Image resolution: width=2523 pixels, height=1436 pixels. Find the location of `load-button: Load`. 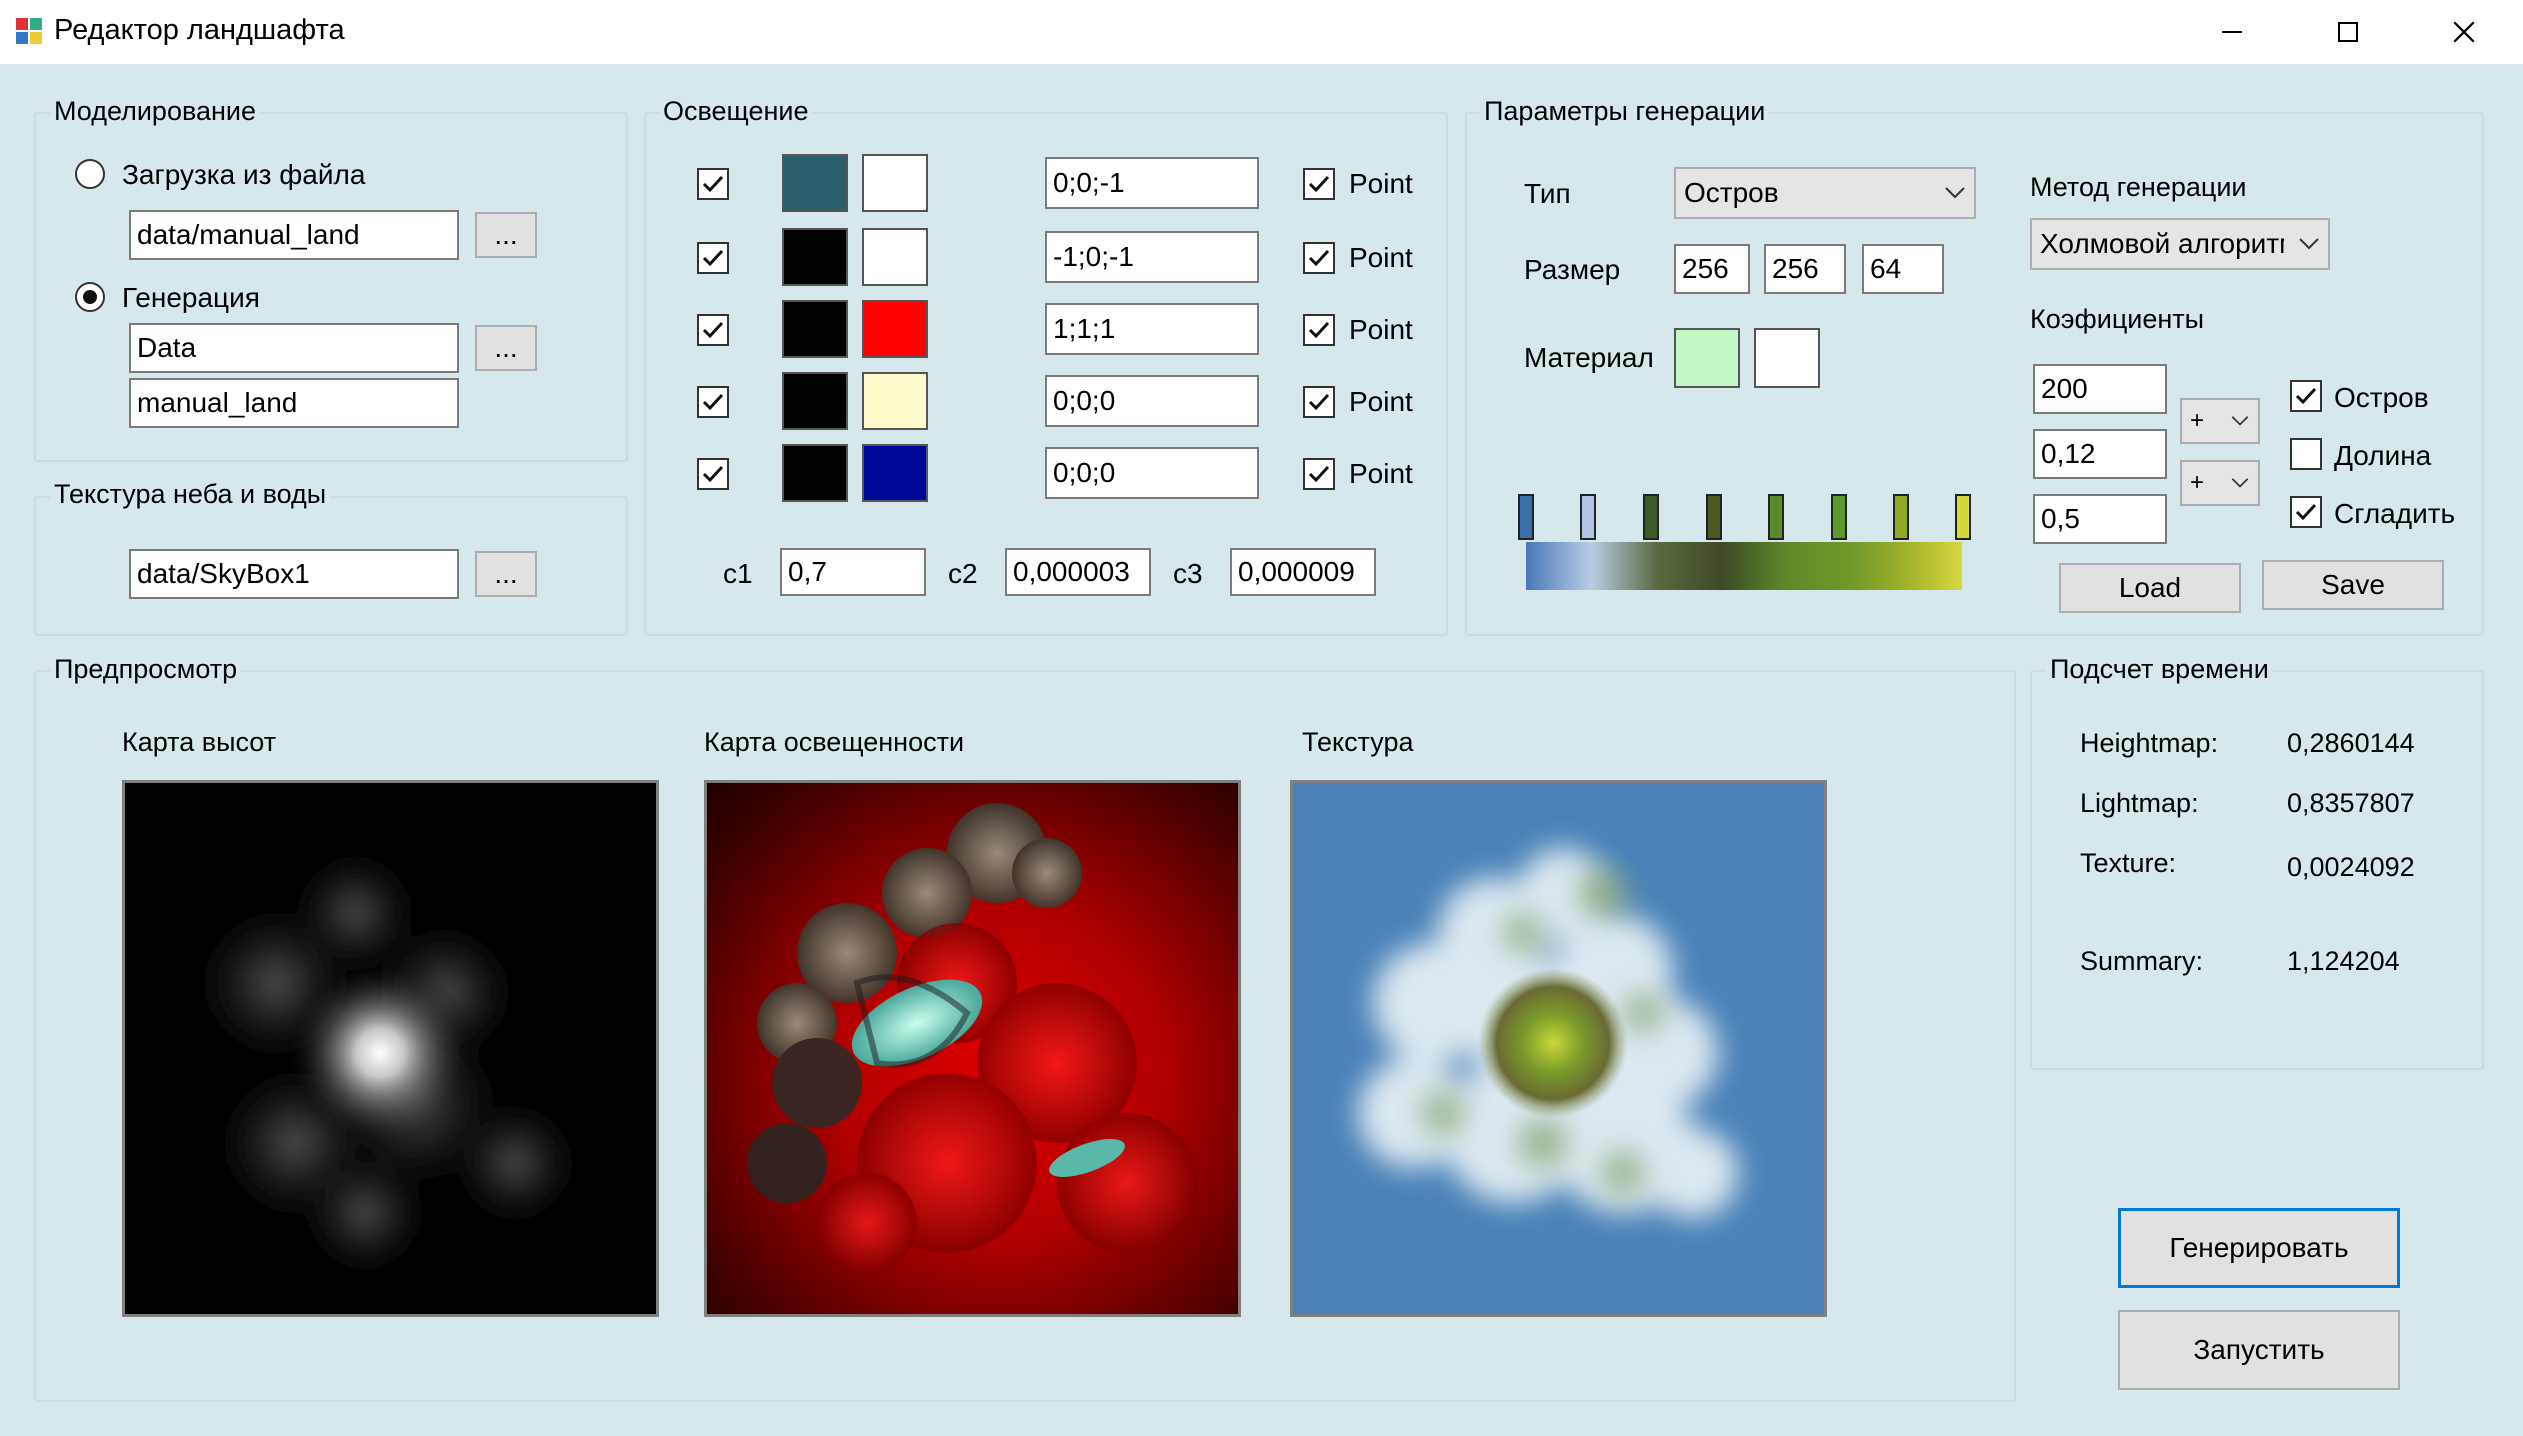

load-button: Load is located at coordinates (2150, 588).